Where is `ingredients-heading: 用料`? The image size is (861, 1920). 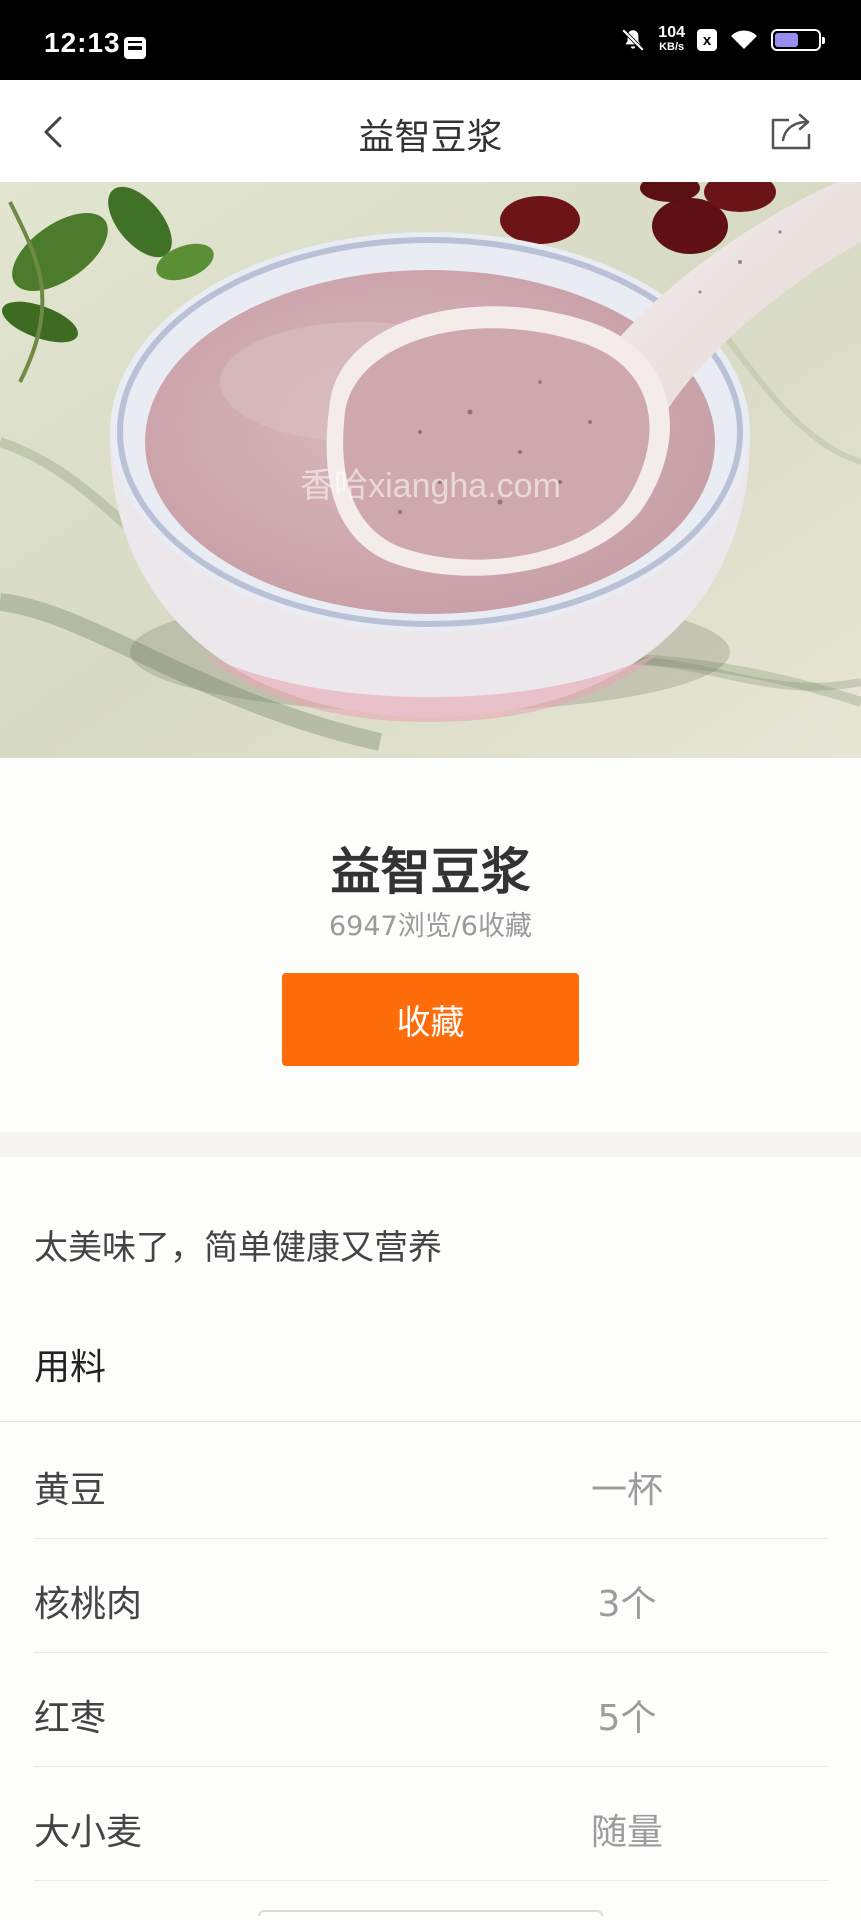
ingredients-heading: 用料 is located at coordinates (70, 1367).